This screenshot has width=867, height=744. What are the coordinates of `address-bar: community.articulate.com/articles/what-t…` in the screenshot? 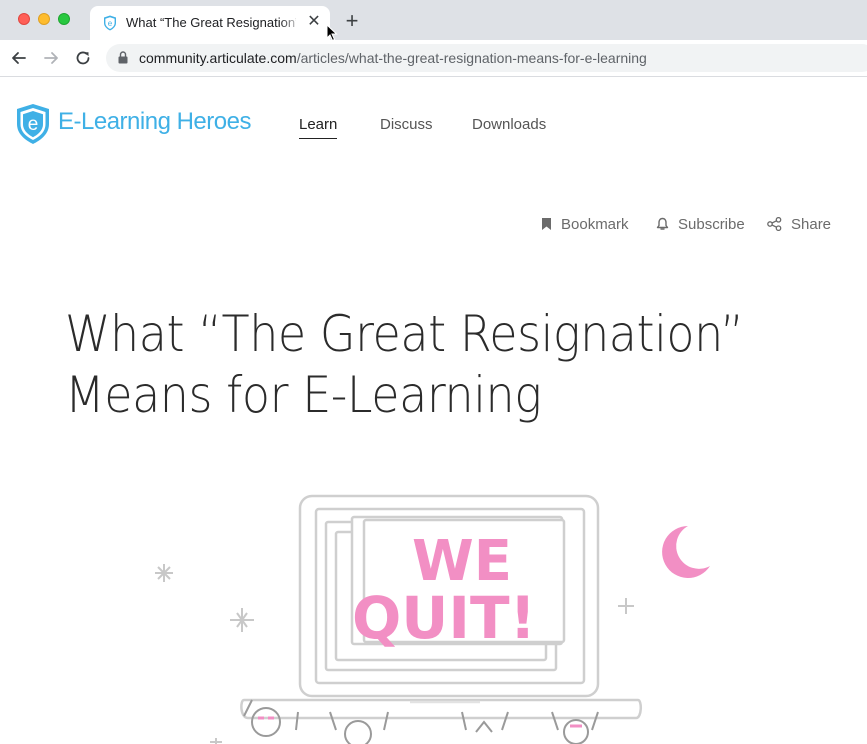 It's located at (486, 58).